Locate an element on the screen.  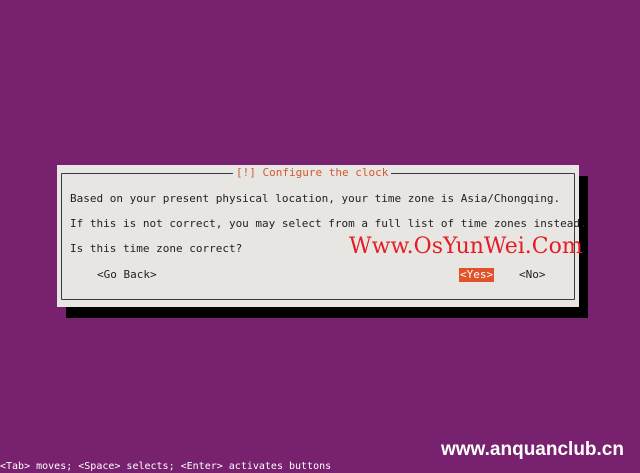
go-back-button: <Go Back> is located at coordinates (127, 275).